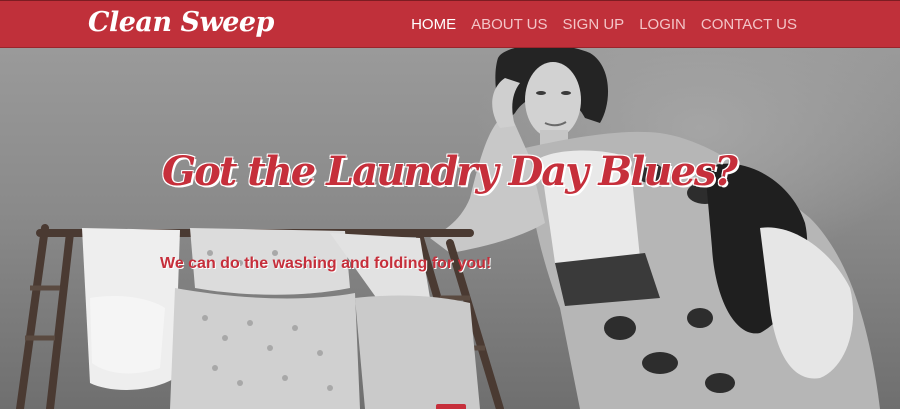 This screenshot has width=900, height=409. Describe the element at coordinates (749, 24) in the screenshot. I see `nav-contact-us-link: CONTACT US` at that location.